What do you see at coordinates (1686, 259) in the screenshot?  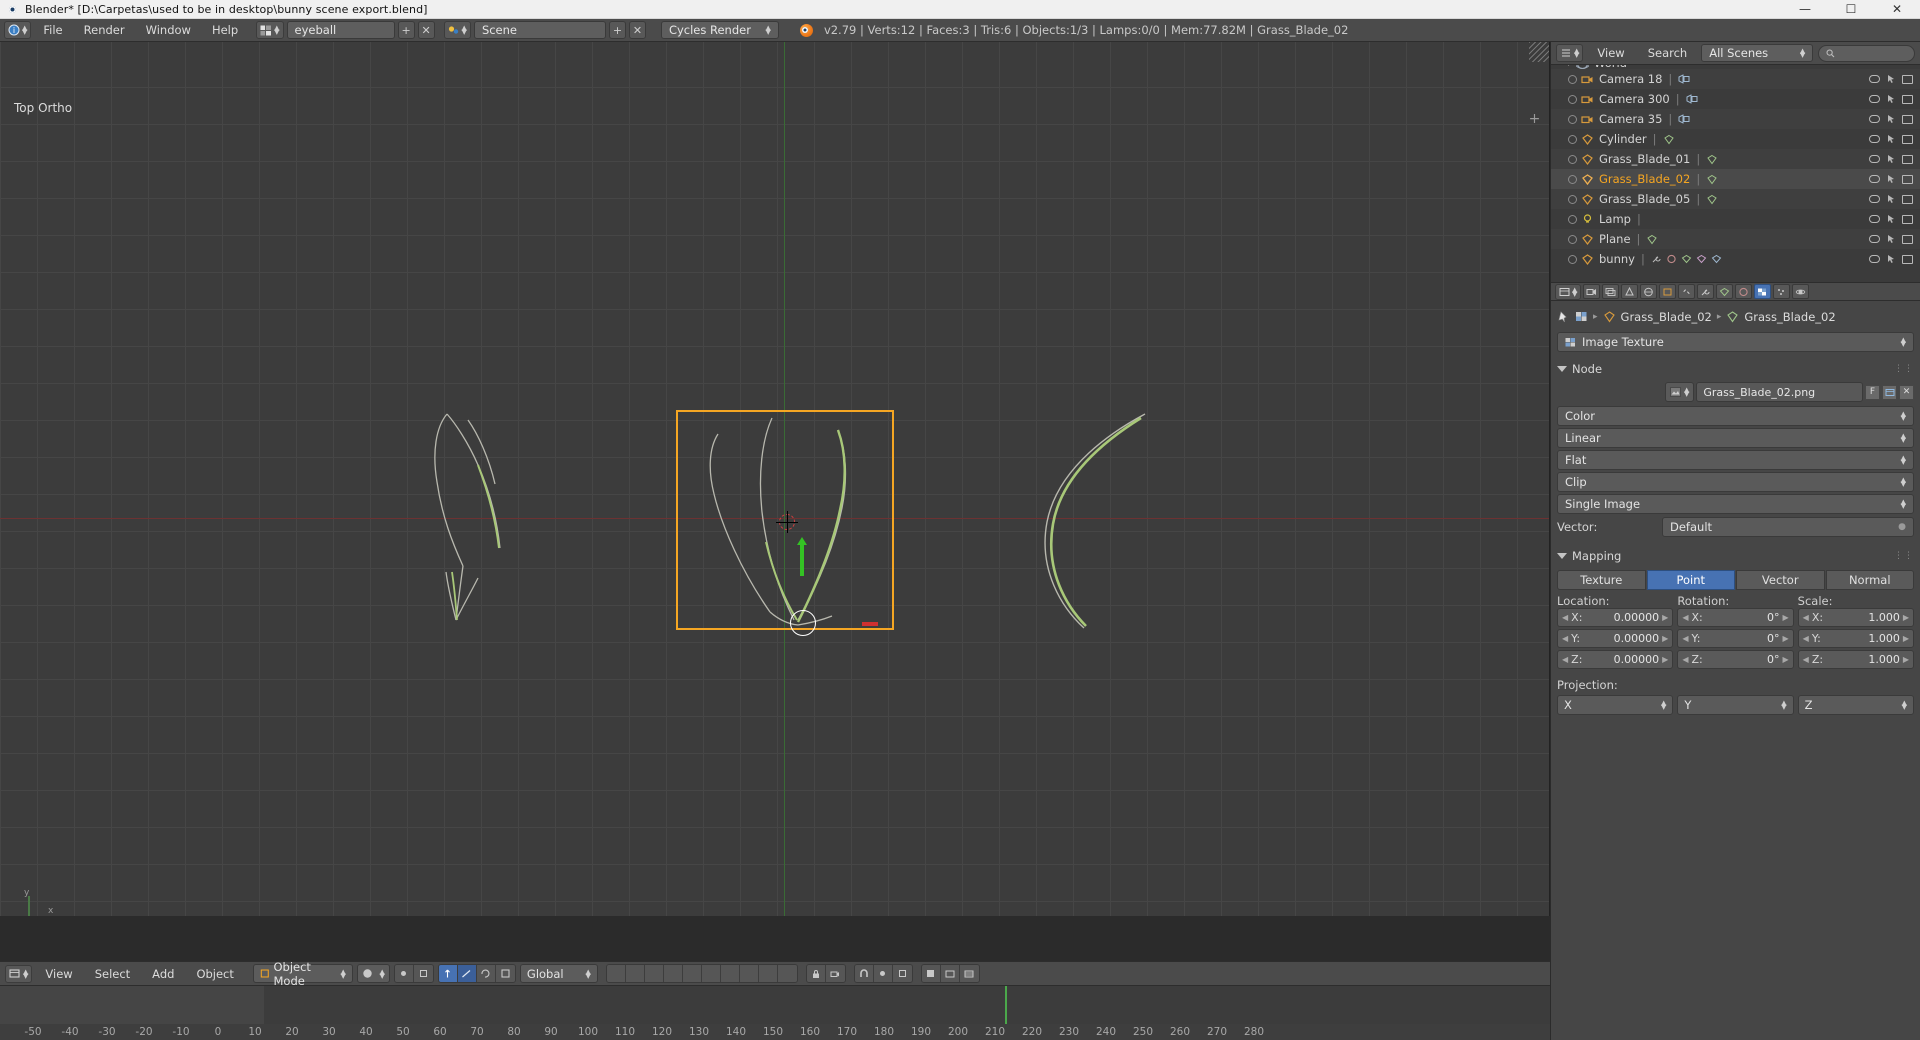 I see `mesh-data-icon` at bounding box center [1686, 259].